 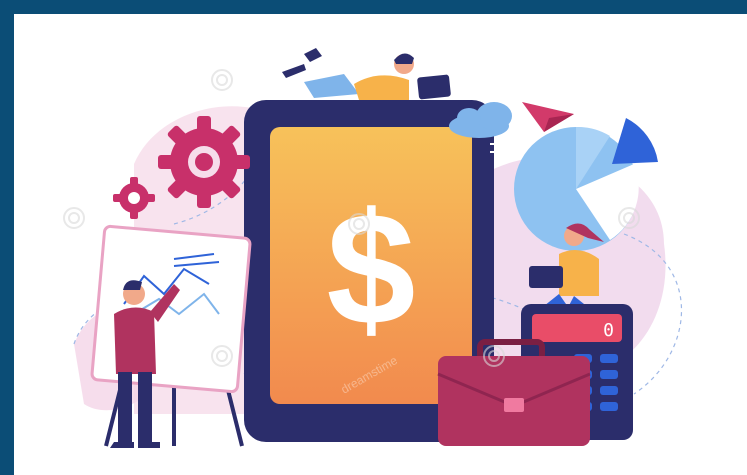 What do you see at coordinates (366, 74) in the screenshot?
I see `lying-man` at bounding box center [366, 74].